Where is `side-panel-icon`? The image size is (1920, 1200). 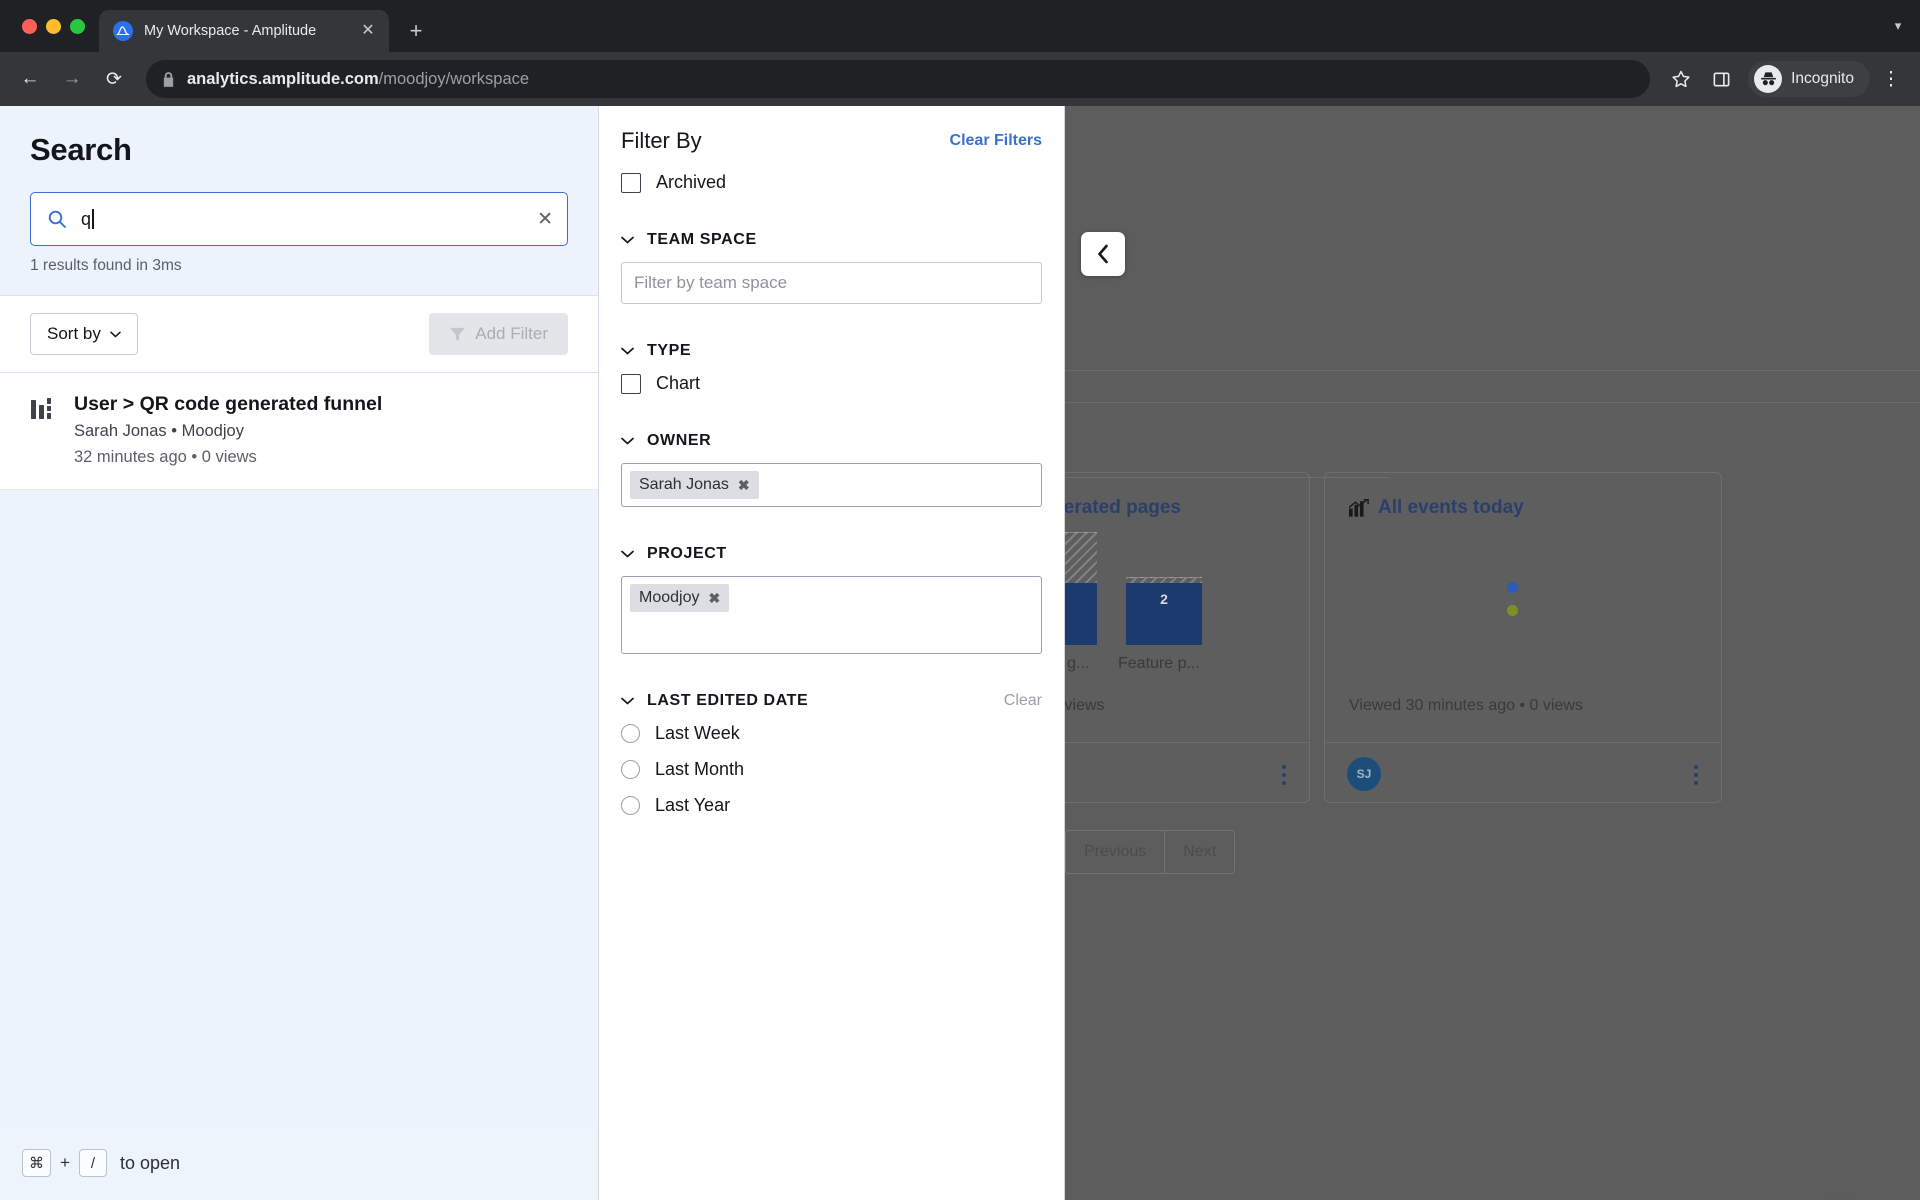 side-panel-icon is located at coordinates (1721, 79).